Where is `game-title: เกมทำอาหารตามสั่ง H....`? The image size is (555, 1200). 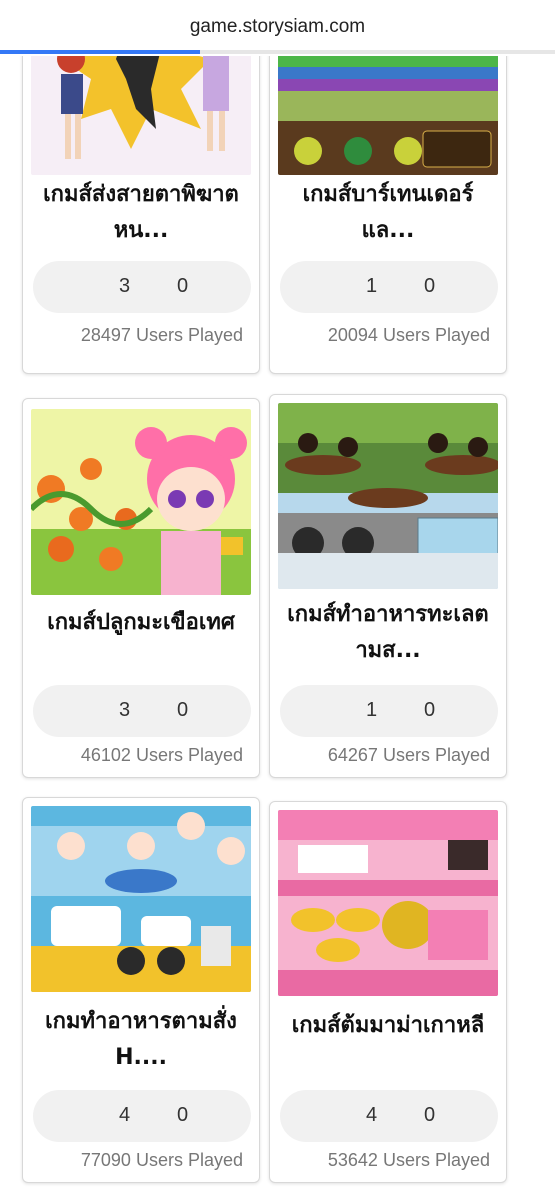 game-title: เกมทำอาหารตามสั่ง H.... is located at coordinates (141, 1040).